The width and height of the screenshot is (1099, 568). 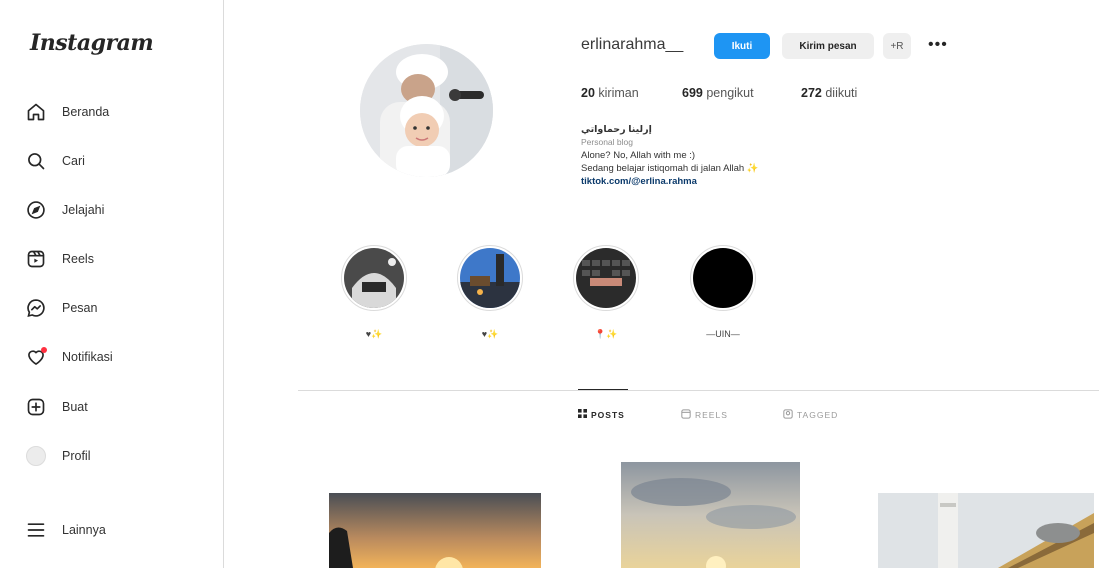 I want to click on sidebar-item-beranda: Beranda, so click(x=67, y=112).